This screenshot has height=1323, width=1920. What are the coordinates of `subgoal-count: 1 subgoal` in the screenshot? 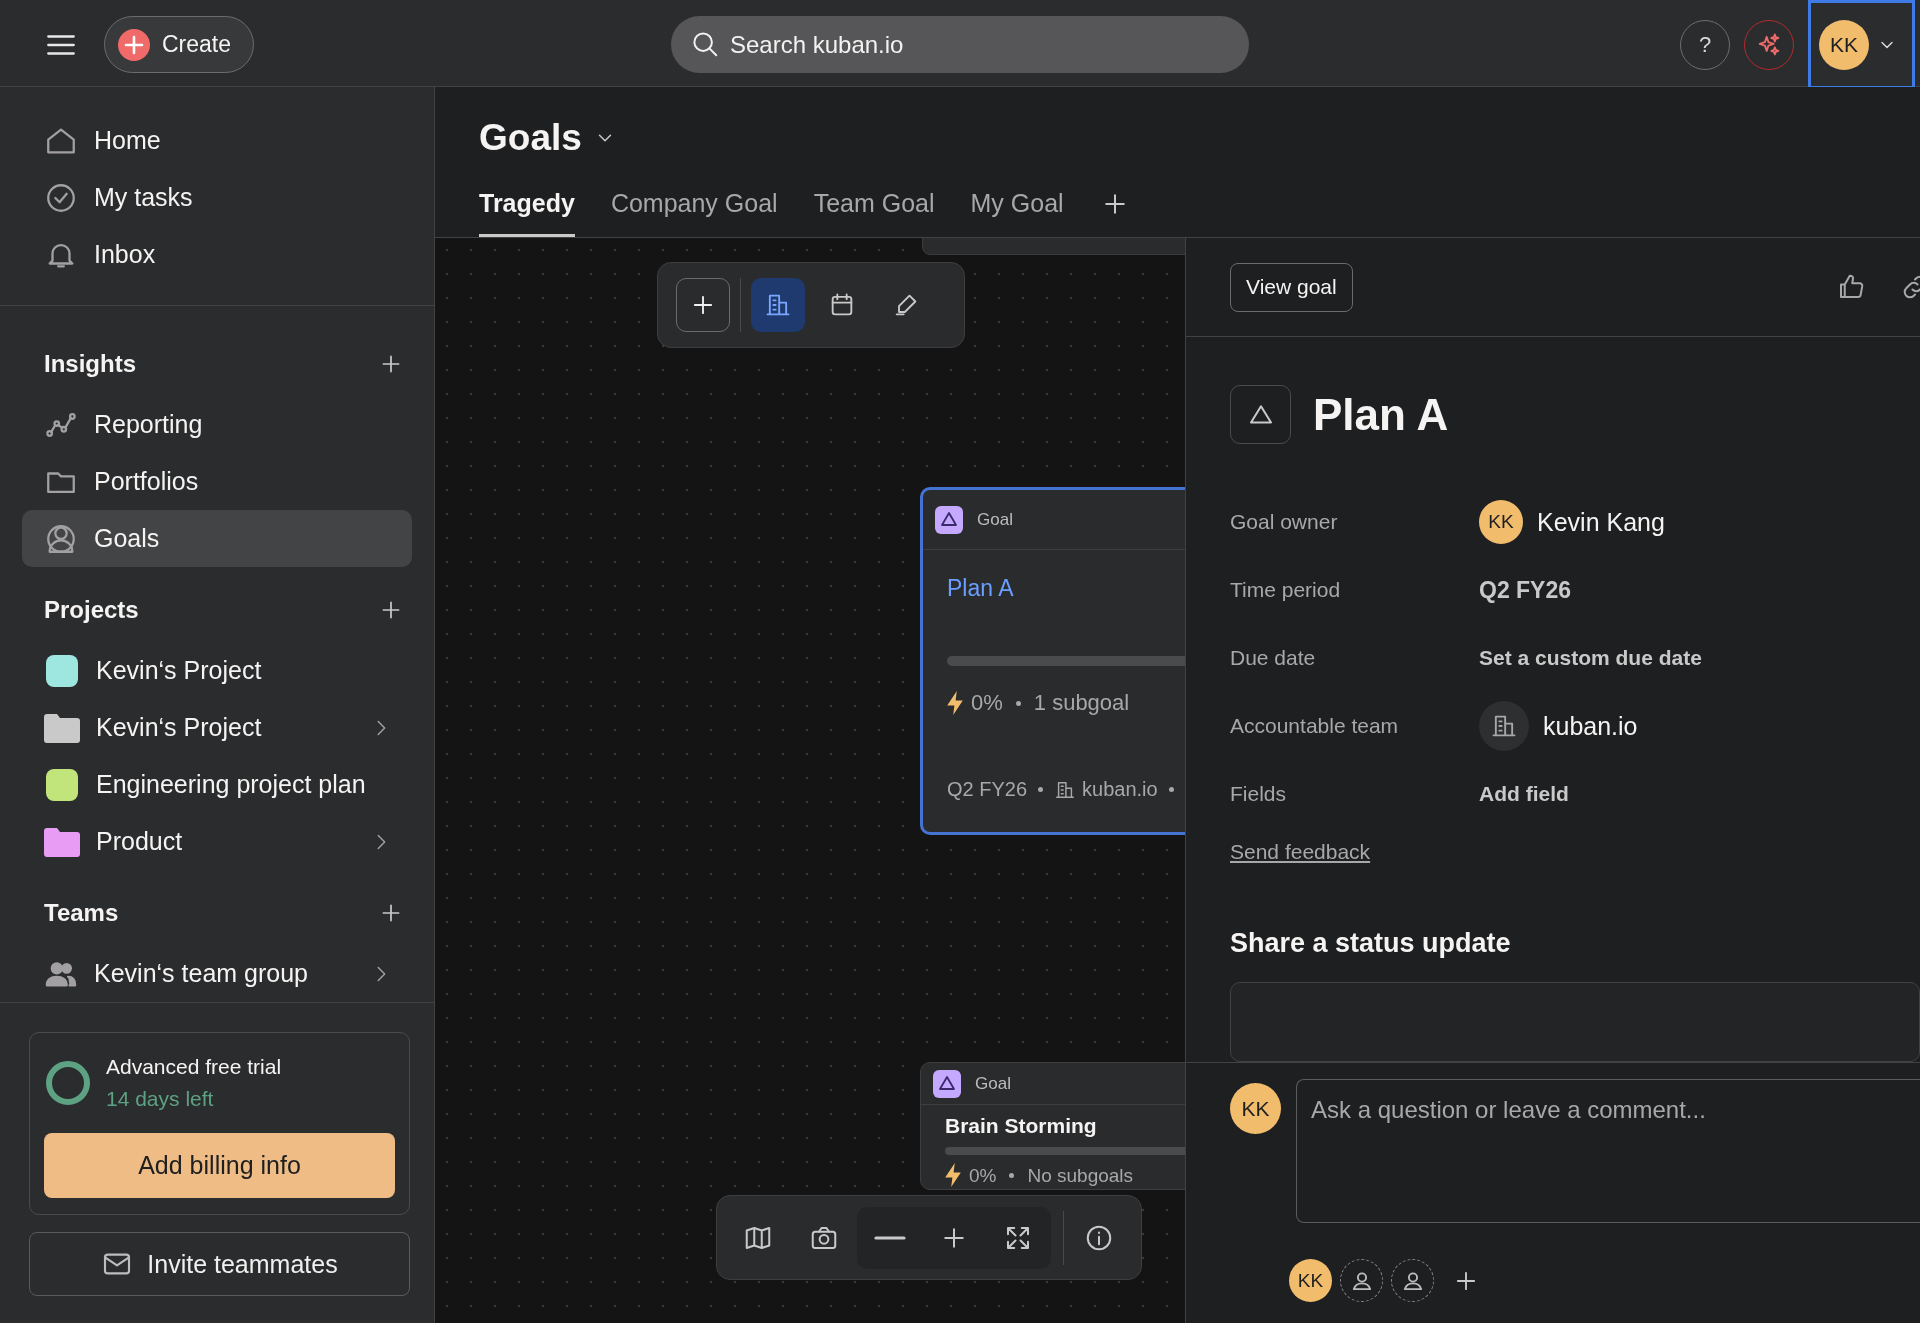 It's located at (1081, 703).